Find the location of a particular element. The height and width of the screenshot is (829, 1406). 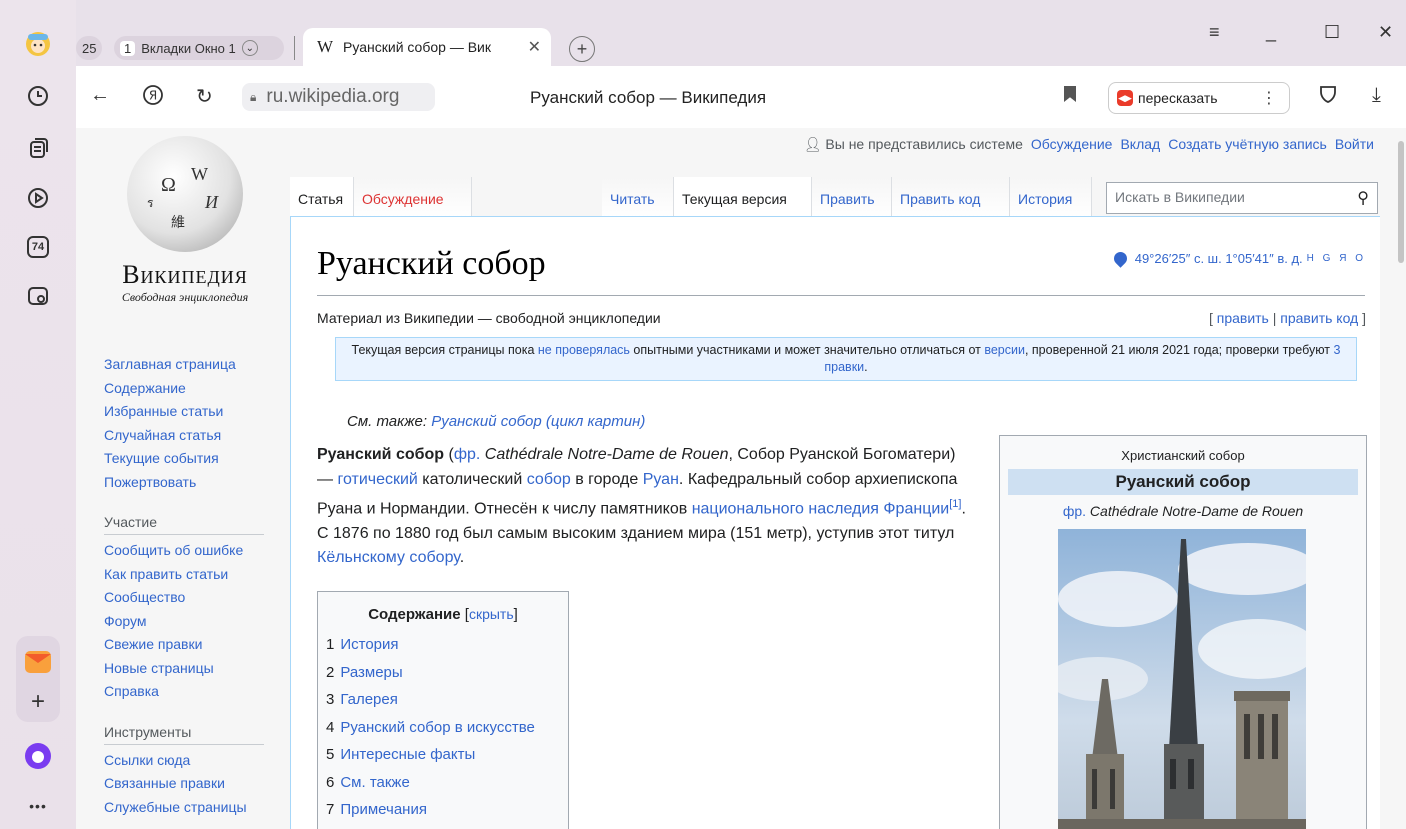

infobox-lang-link: фр. is located at coordinates (1074, 511).